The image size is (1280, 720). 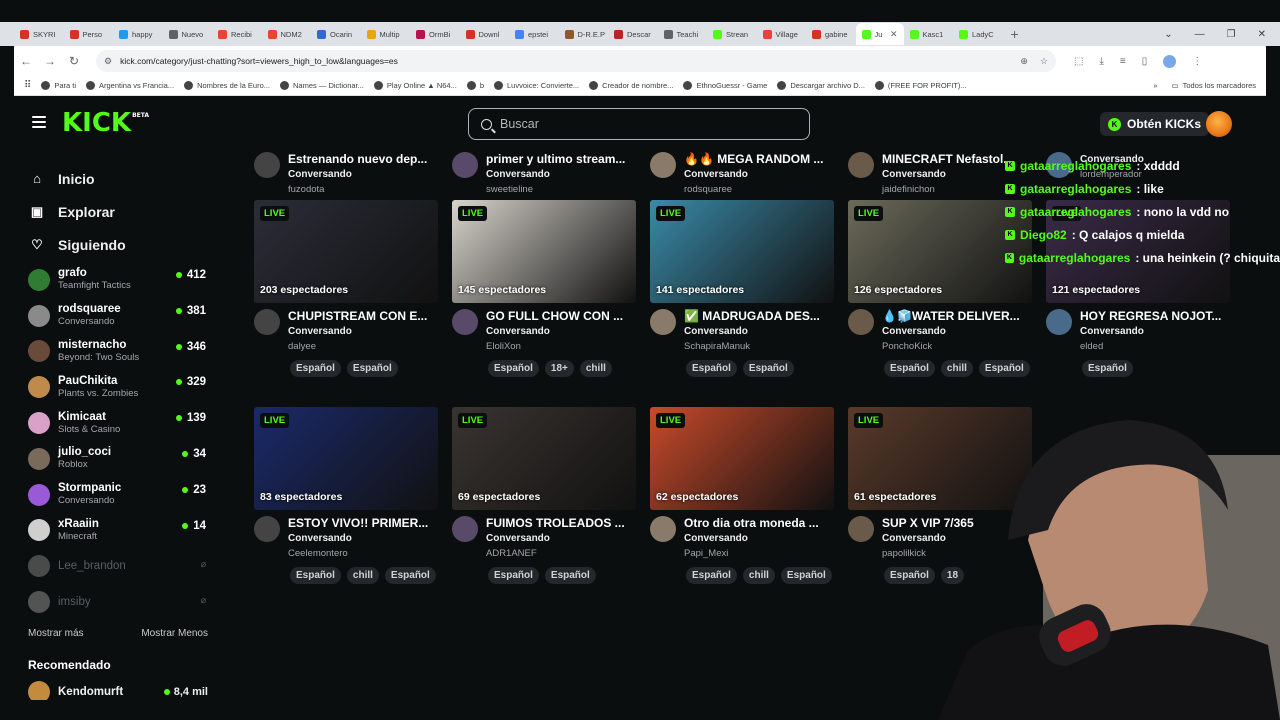 What do you see at coordinates (435, 34) in the screenshot?
I see `browser-tab: OrmBi` at bounding box center [435, 34].